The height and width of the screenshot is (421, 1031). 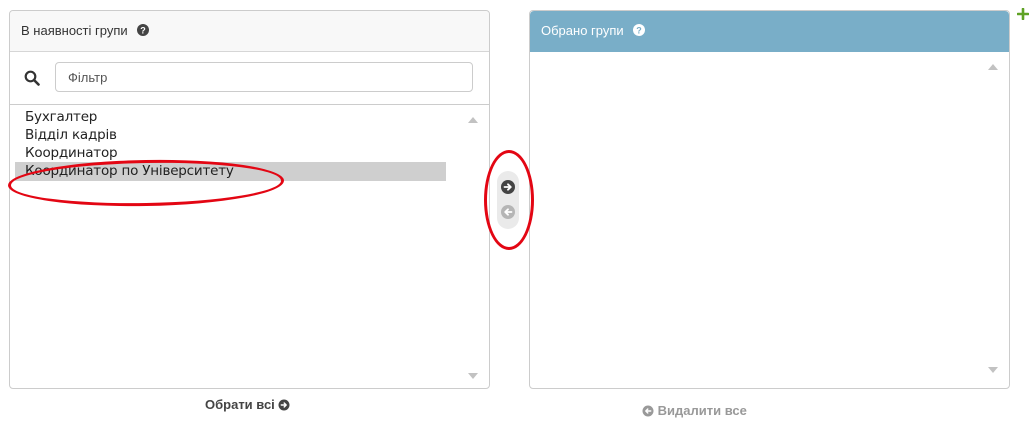 What do you see at coordinates (1023, 14) in the screenshot?
I see `plus-icon` at bounding box center [1023, 14].